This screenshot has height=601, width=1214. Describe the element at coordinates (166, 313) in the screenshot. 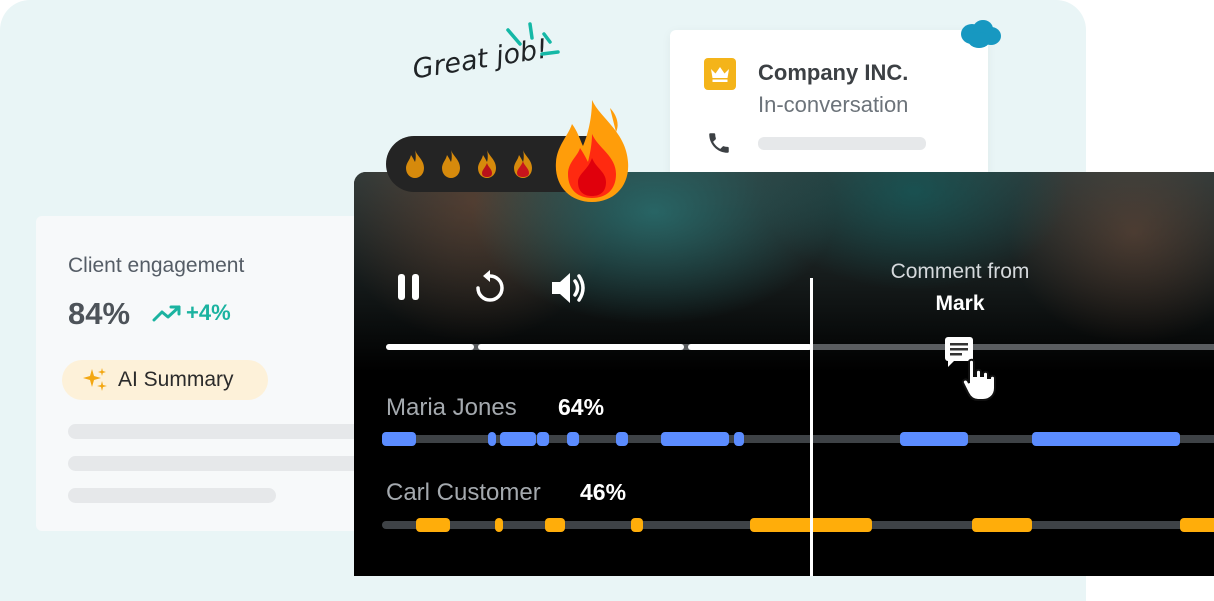

I see `trending-up-icon` at that location.